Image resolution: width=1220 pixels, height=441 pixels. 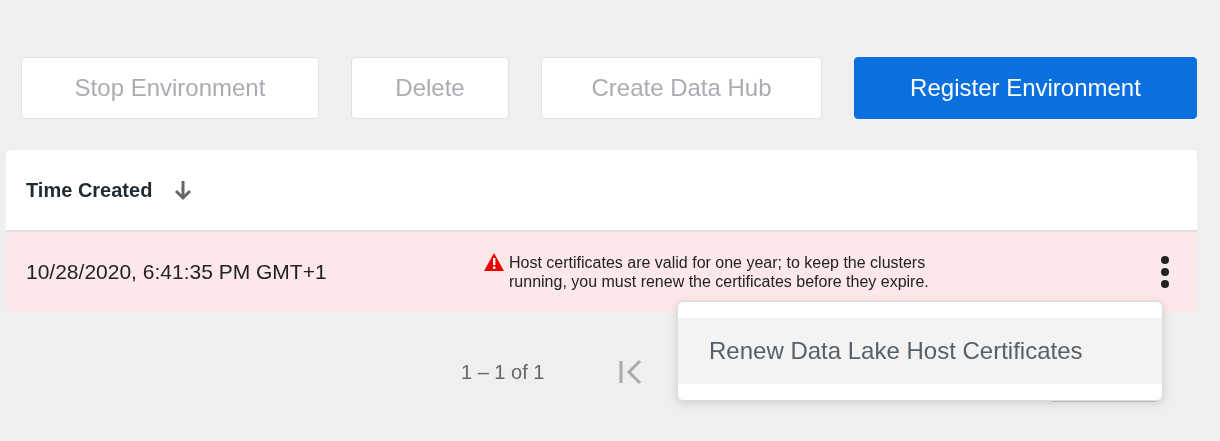 What do you see at coordinates (494, 262) in the screenshot?
I see `warning-icon` at bounding box center [494, 262].